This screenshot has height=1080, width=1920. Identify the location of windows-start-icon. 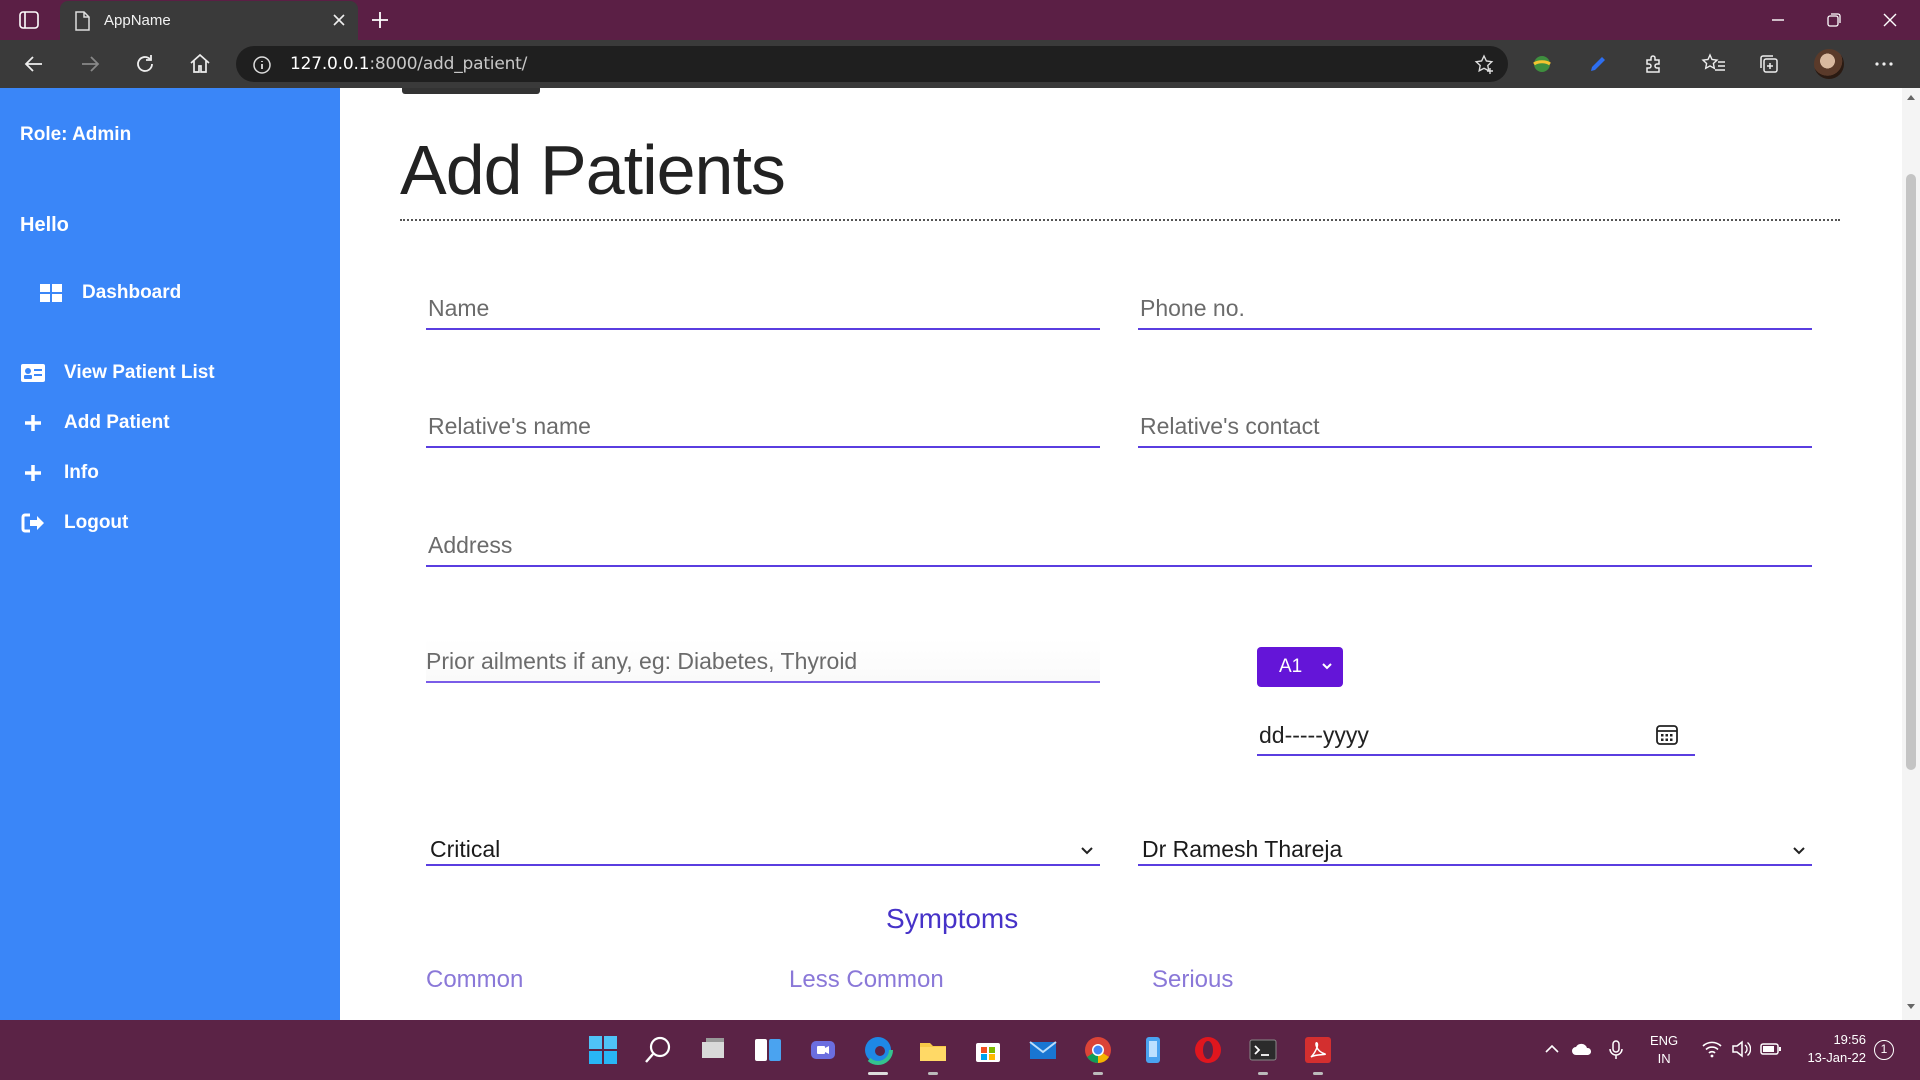
(603, 1050).